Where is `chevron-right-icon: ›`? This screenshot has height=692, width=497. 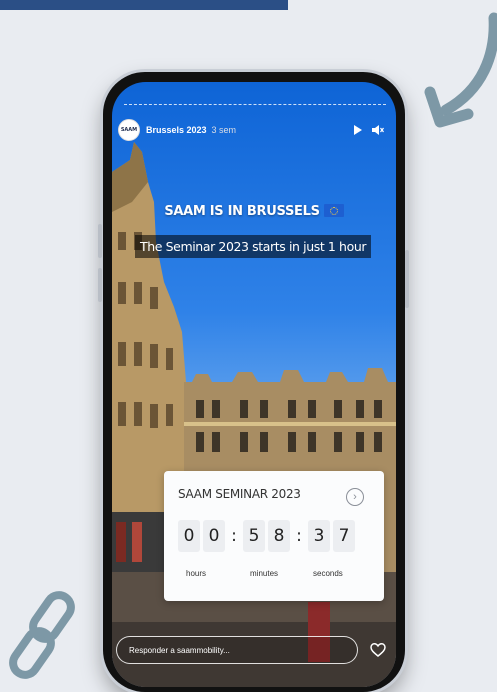
chevron-right-icon: › is located at coordinates (355, 497).